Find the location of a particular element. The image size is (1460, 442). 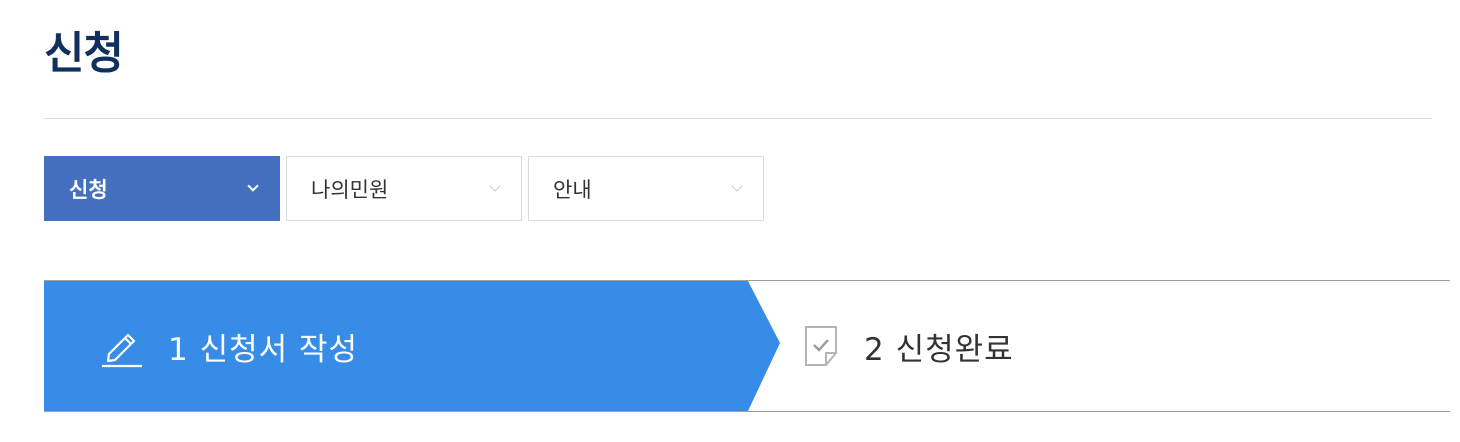

tab-my-civil-petitions-label: 나의민원 is located at coordinates (350, 189).